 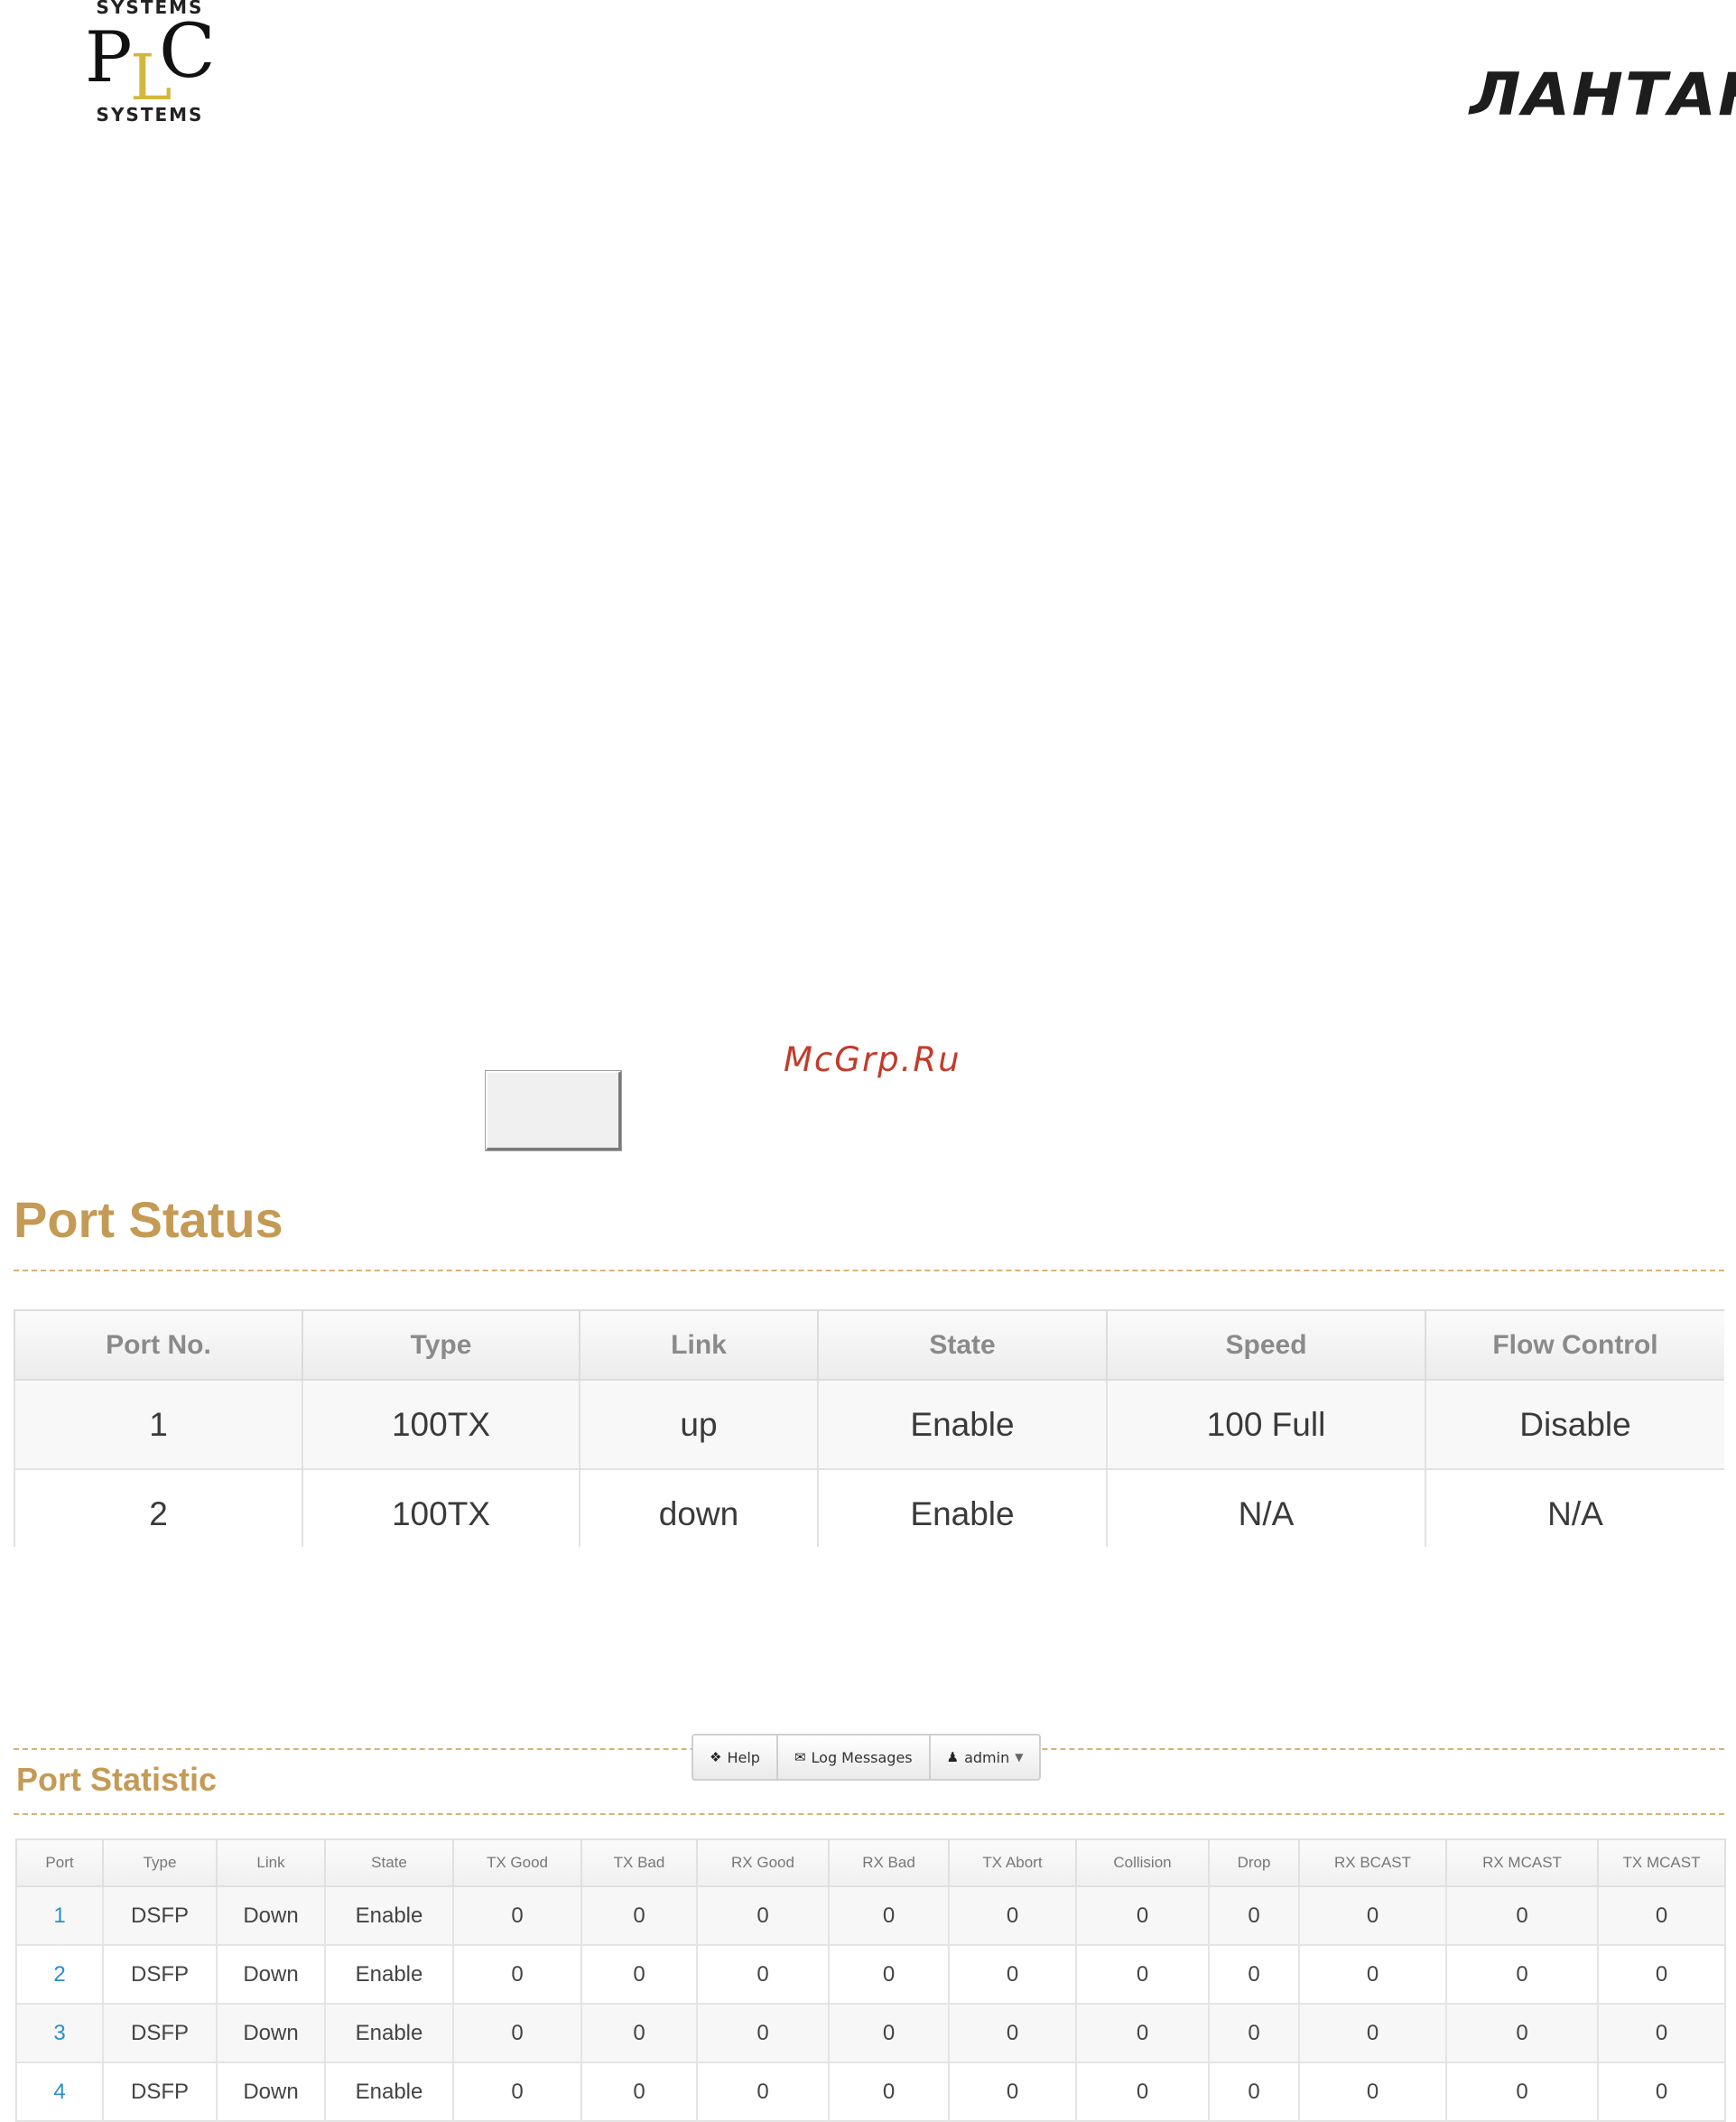 What do you see at coordinates (117, 1779) in the screenshot?
I see `port-statistic-title: Port Statistic` at bounding box center [117, 1779].